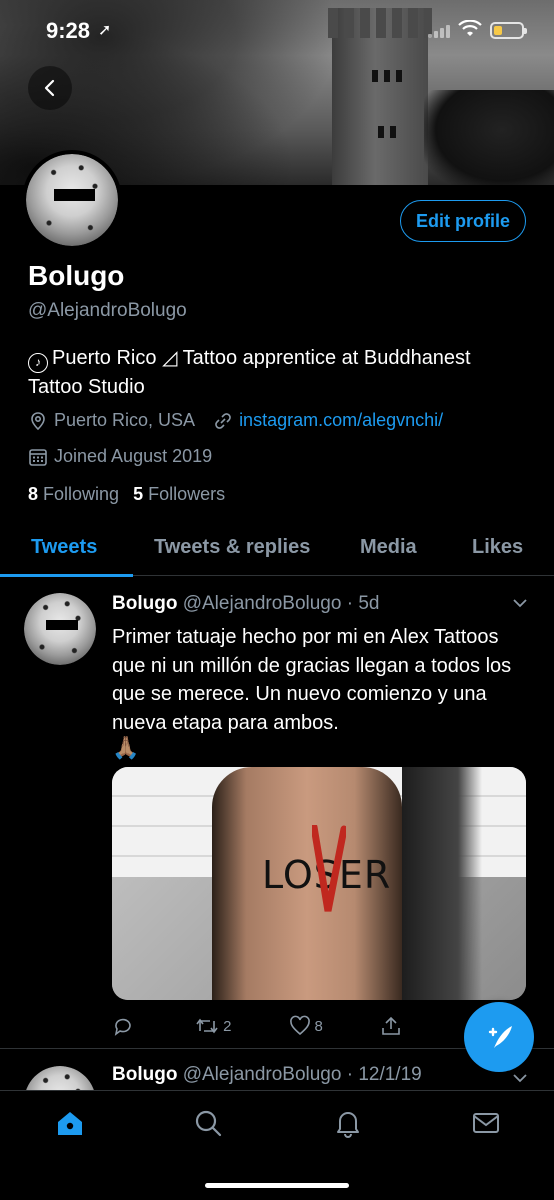 The height and width of the screenshot is (1200, 554). I want to click on tab-tweets: Tweets, so click(64, 547).